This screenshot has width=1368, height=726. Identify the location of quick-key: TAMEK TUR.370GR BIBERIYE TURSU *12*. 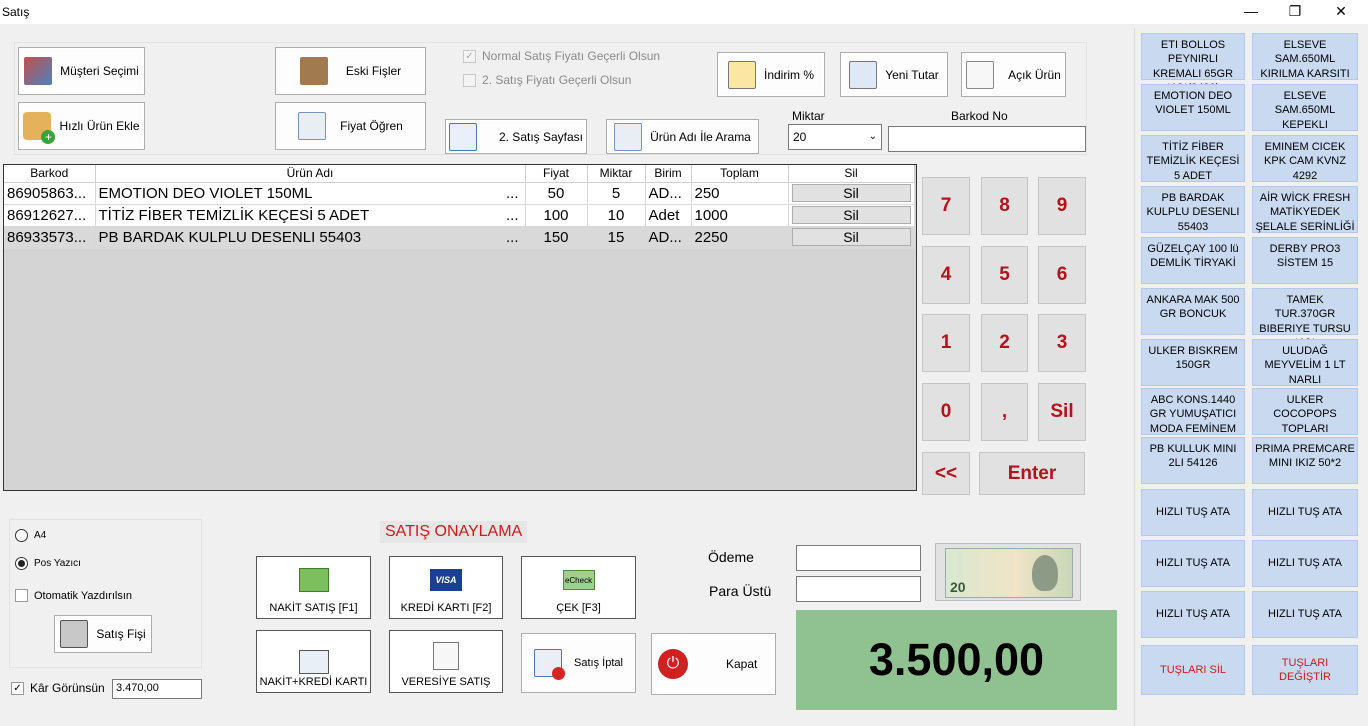
(1305, 318).